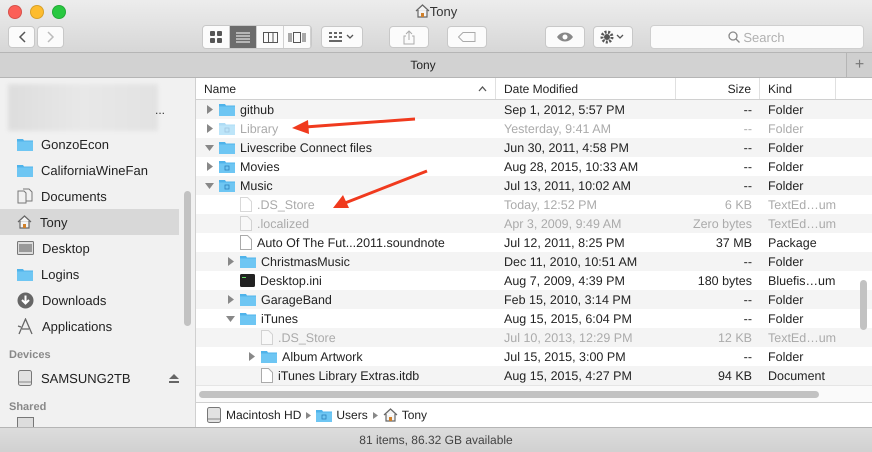  Describe the element at coordinates (792, 243) in the screenshot. I see `table-cell-text: Package` at that location.